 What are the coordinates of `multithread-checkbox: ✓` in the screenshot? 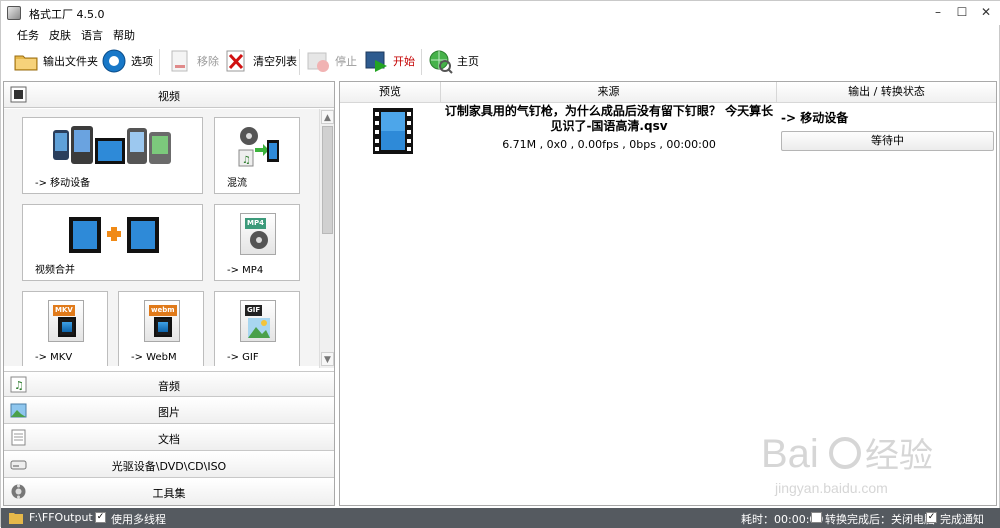 It's located at (100, 517).